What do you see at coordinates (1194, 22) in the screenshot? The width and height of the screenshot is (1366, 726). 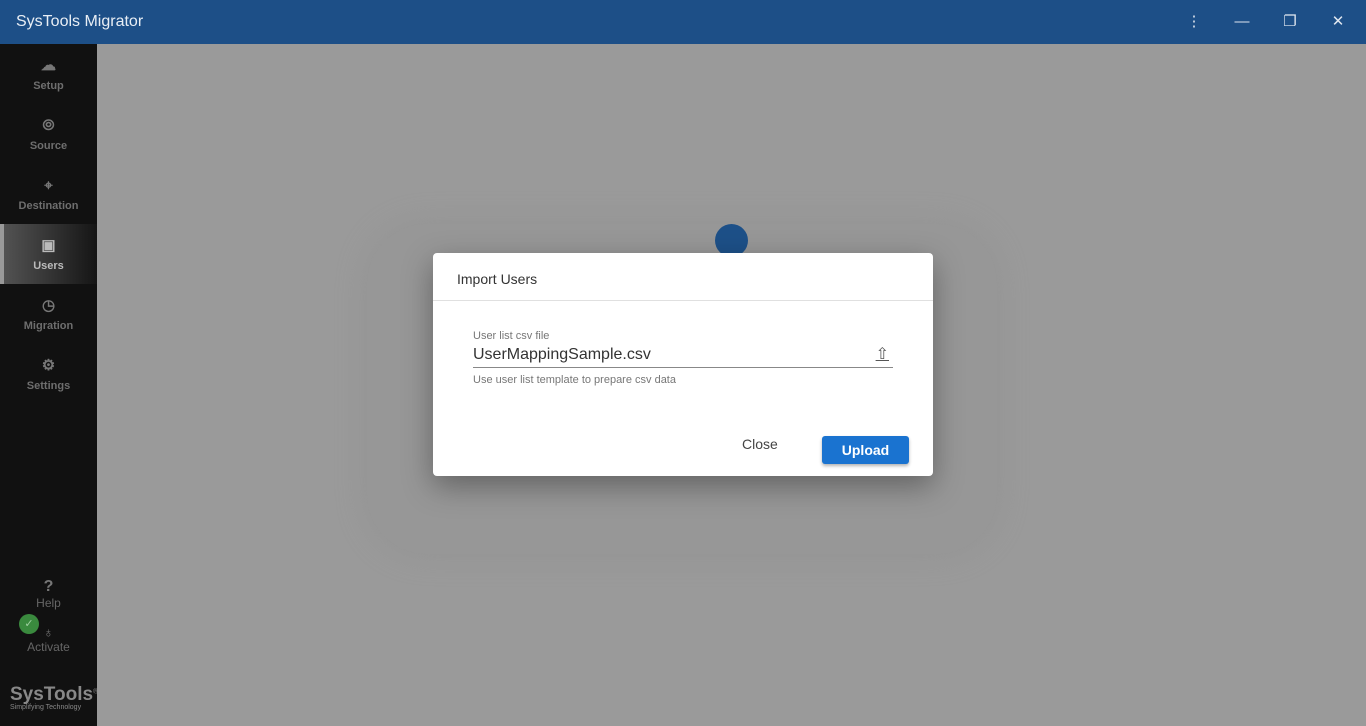 I see `menu-icon: ⋮` at bounding box center [1194, 22].